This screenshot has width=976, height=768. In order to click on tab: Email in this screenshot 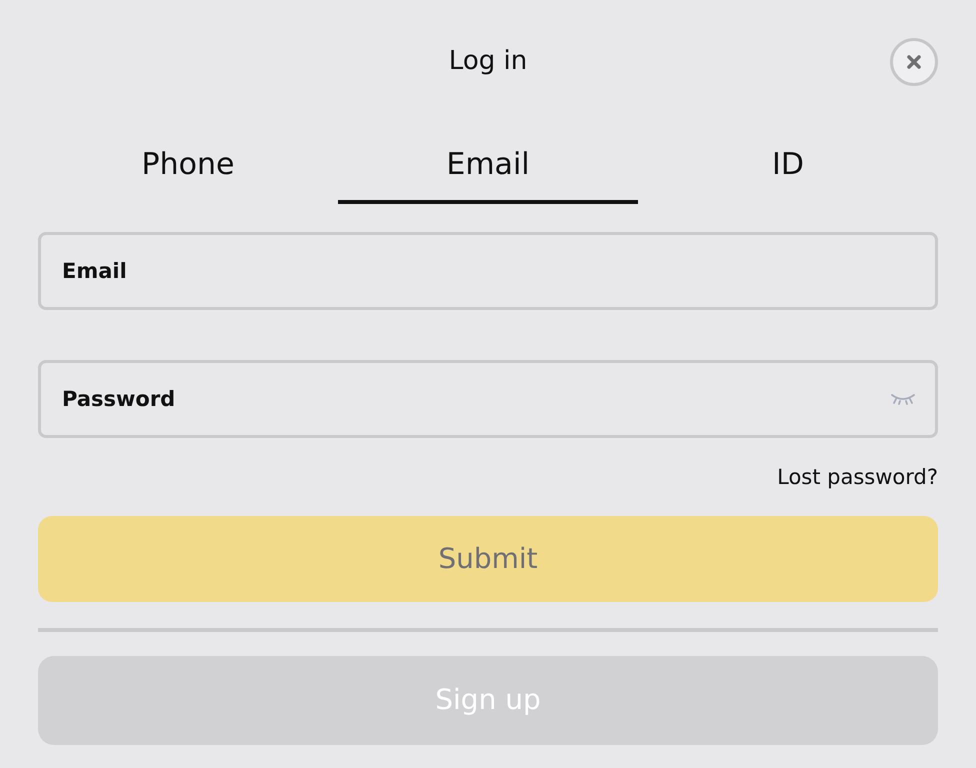, I will do `click(488, 164)`.